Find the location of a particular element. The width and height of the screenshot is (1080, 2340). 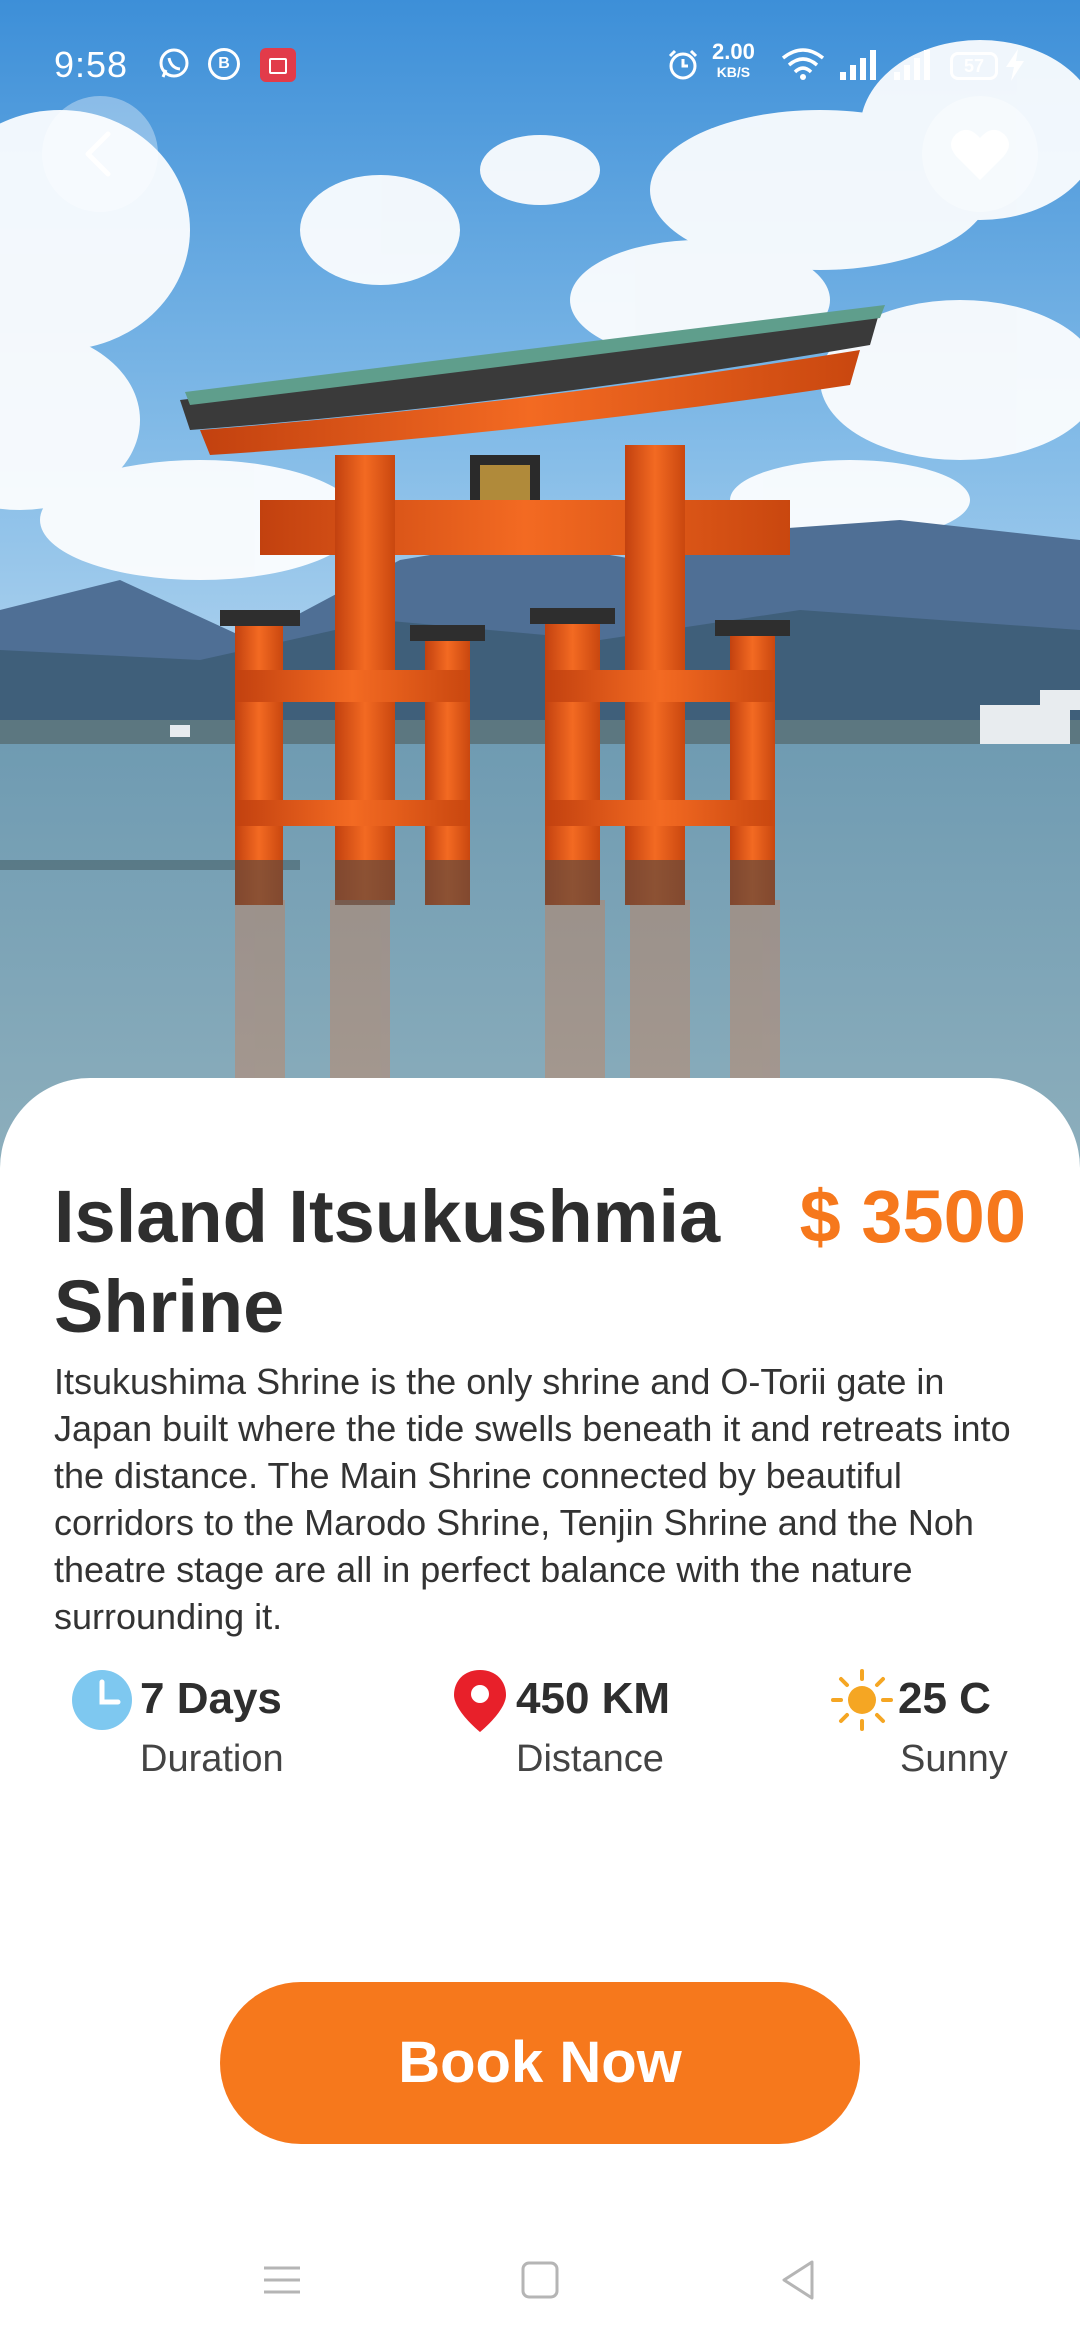

home-icon is located at coordinates (540, 2280).